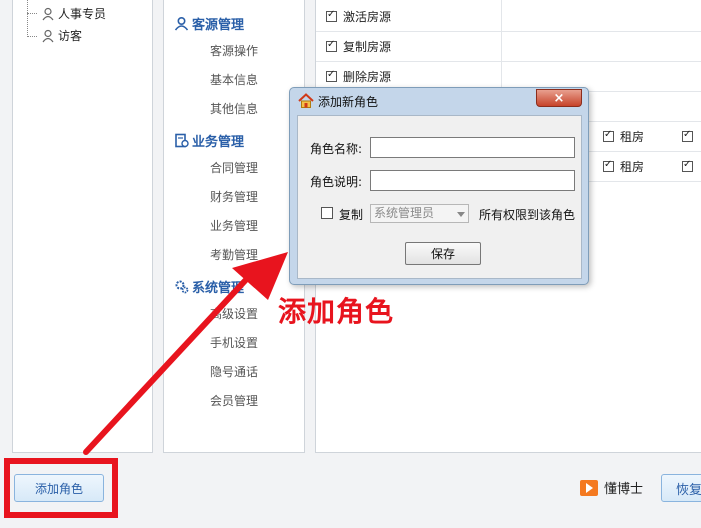 Image resolution: width=701 pixels, height=528 pixels. I want to click on menu-item-hidden-call: 隐号通话, so click(234, 372).